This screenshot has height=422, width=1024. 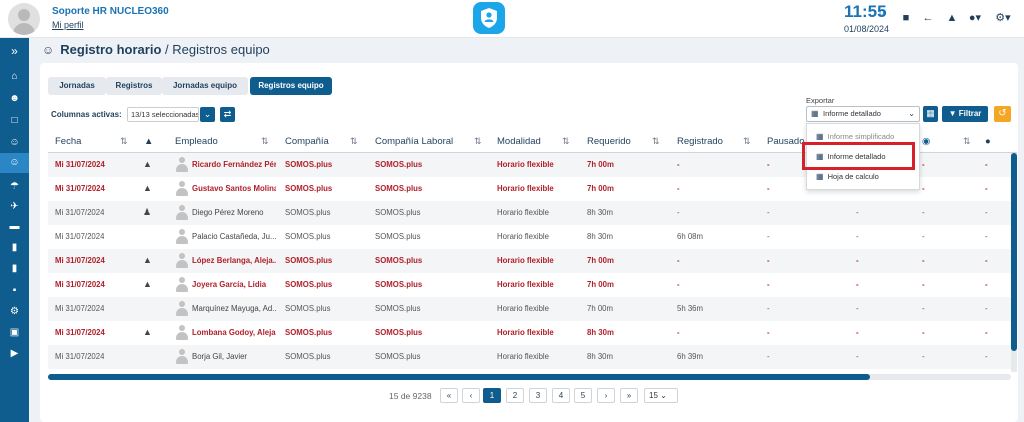 I want to click on folder-icon: ▮, so click(x=14, y=247).